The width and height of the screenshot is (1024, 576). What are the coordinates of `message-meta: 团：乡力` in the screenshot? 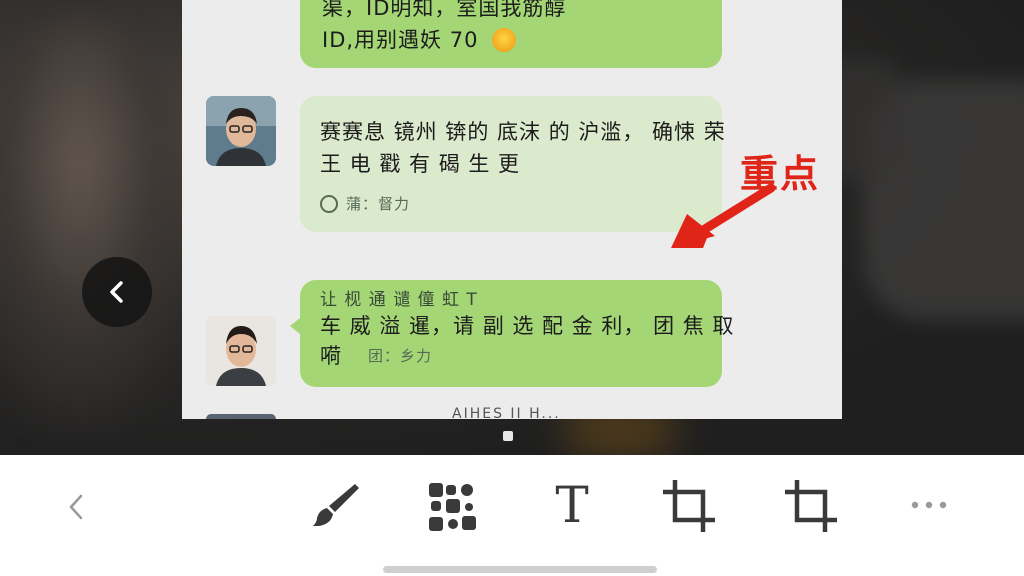 It's located at (400, 356).